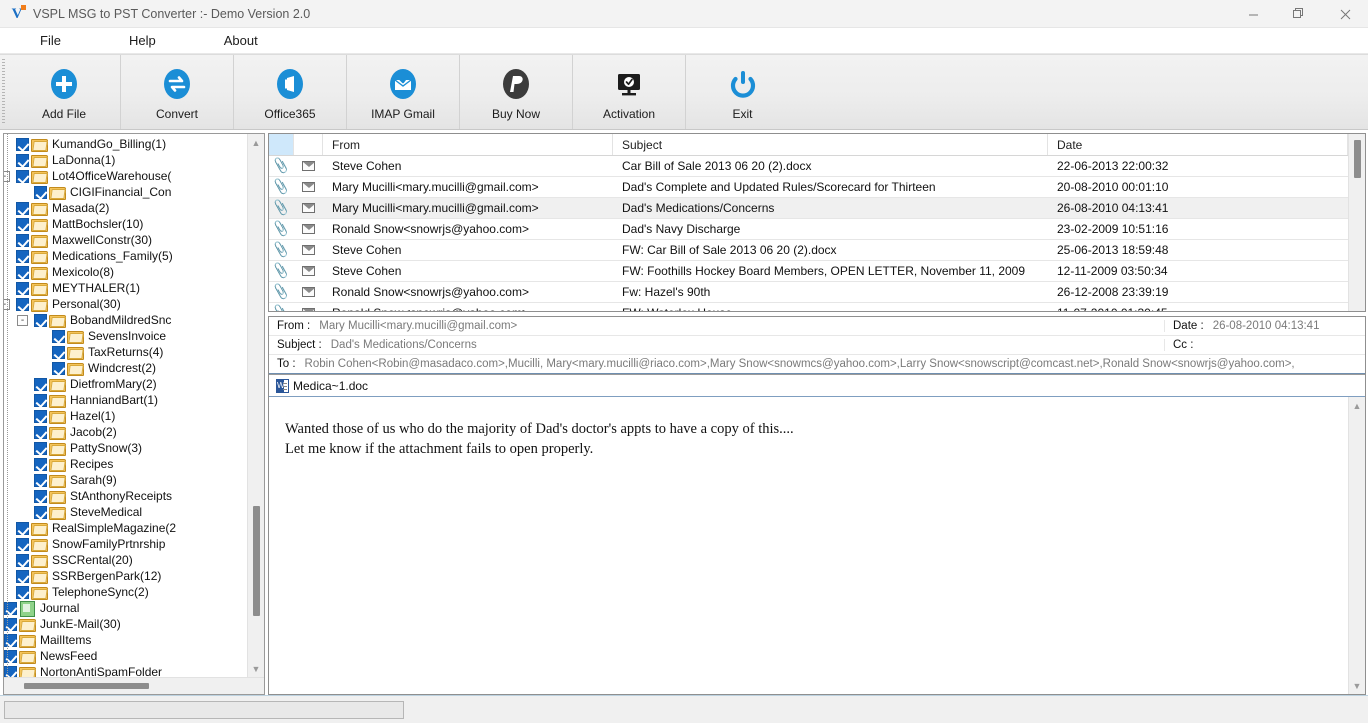 Image resolution: width=1368 pixels, height=723 pixels. What do you see at coordinates (125, 640) in the screenshot?
I see `tree-node: MailItems` at bounding box center [125, 640].